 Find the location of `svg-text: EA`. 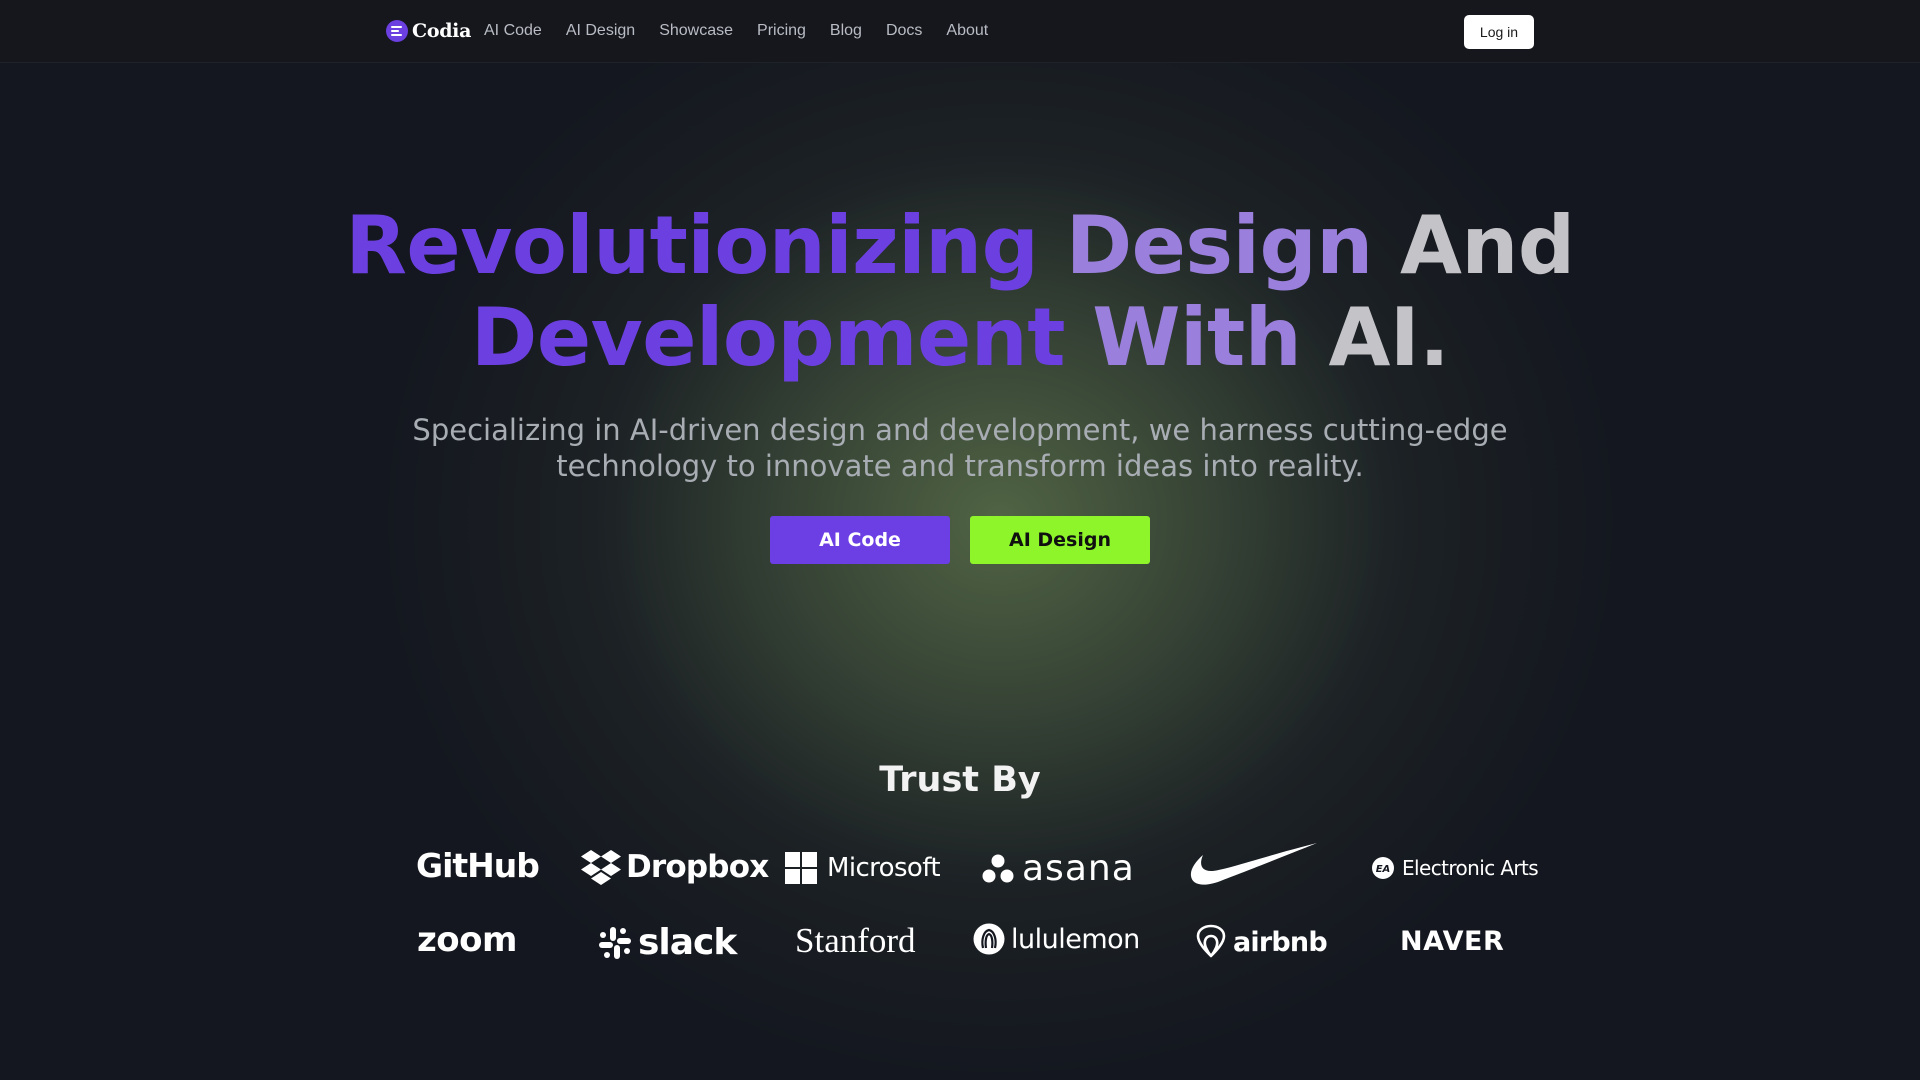

svg-text: EA is located at coordinates (1383, 869).